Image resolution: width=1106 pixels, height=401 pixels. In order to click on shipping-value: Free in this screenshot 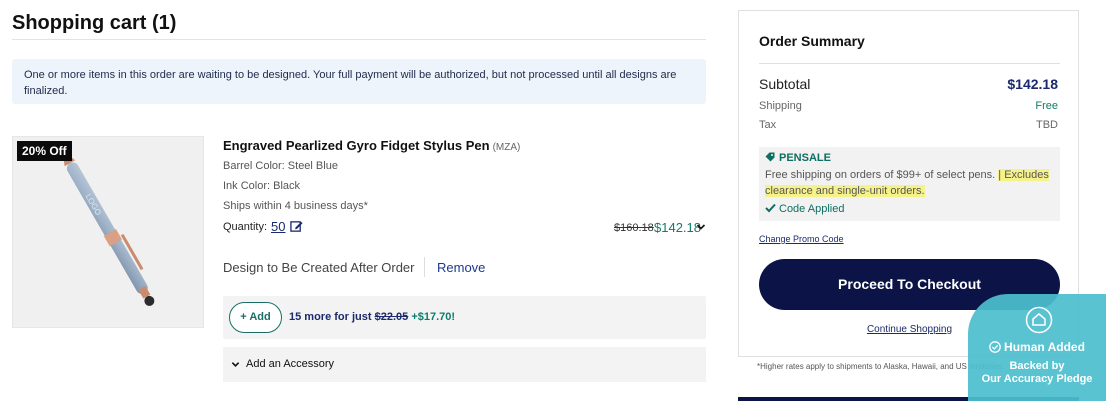, I will do `click(1046, 106)`.